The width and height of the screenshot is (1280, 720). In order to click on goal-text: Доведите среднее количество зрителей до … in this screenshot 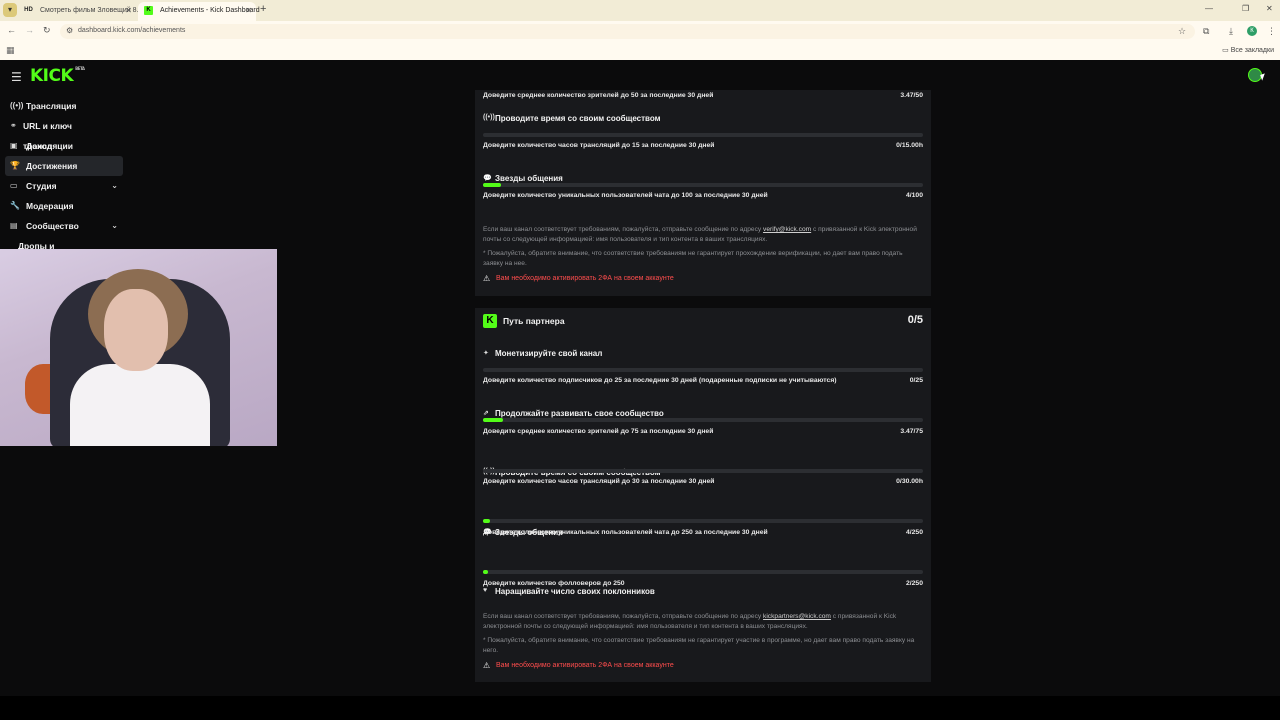, I will do `click(598, 431)`.